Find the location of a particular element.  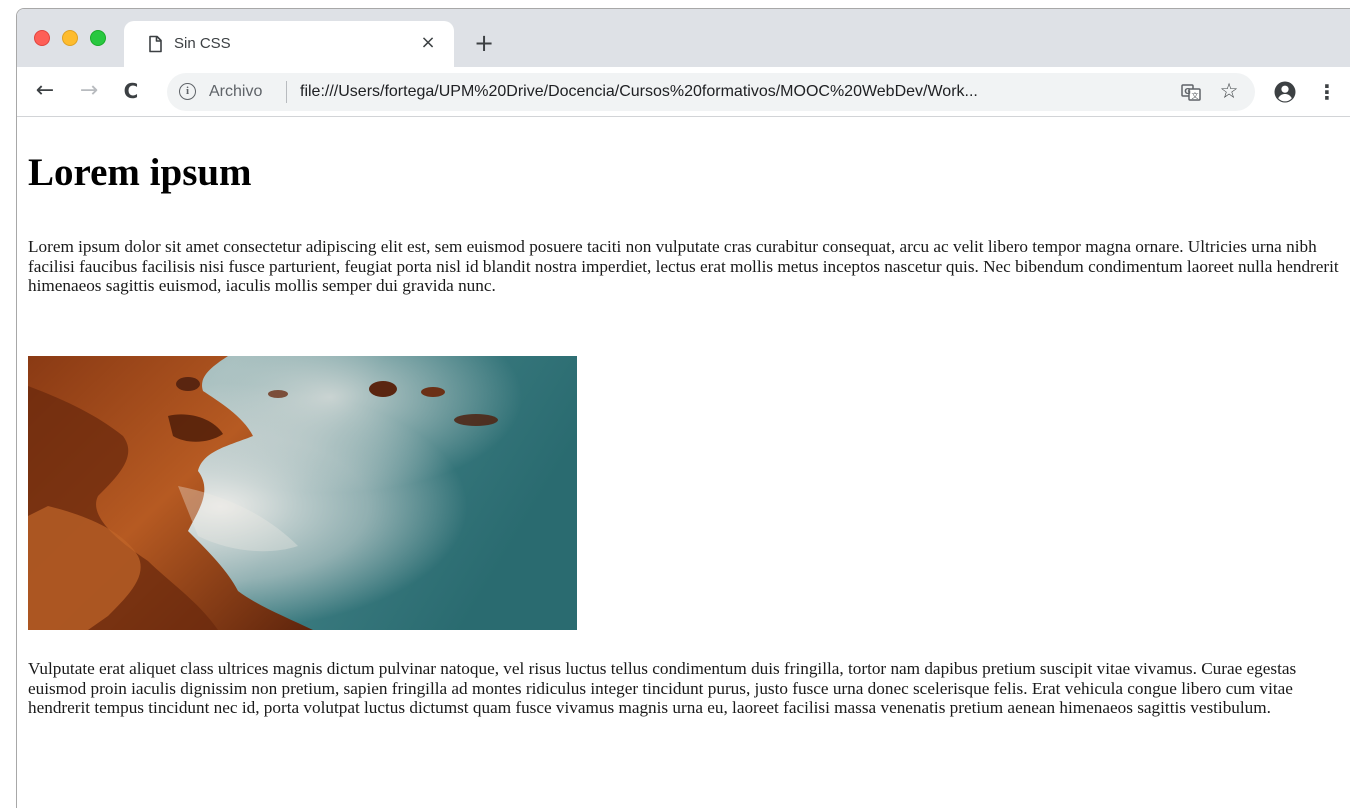

tab-close-icon: × is located at coordinates (428, 43).